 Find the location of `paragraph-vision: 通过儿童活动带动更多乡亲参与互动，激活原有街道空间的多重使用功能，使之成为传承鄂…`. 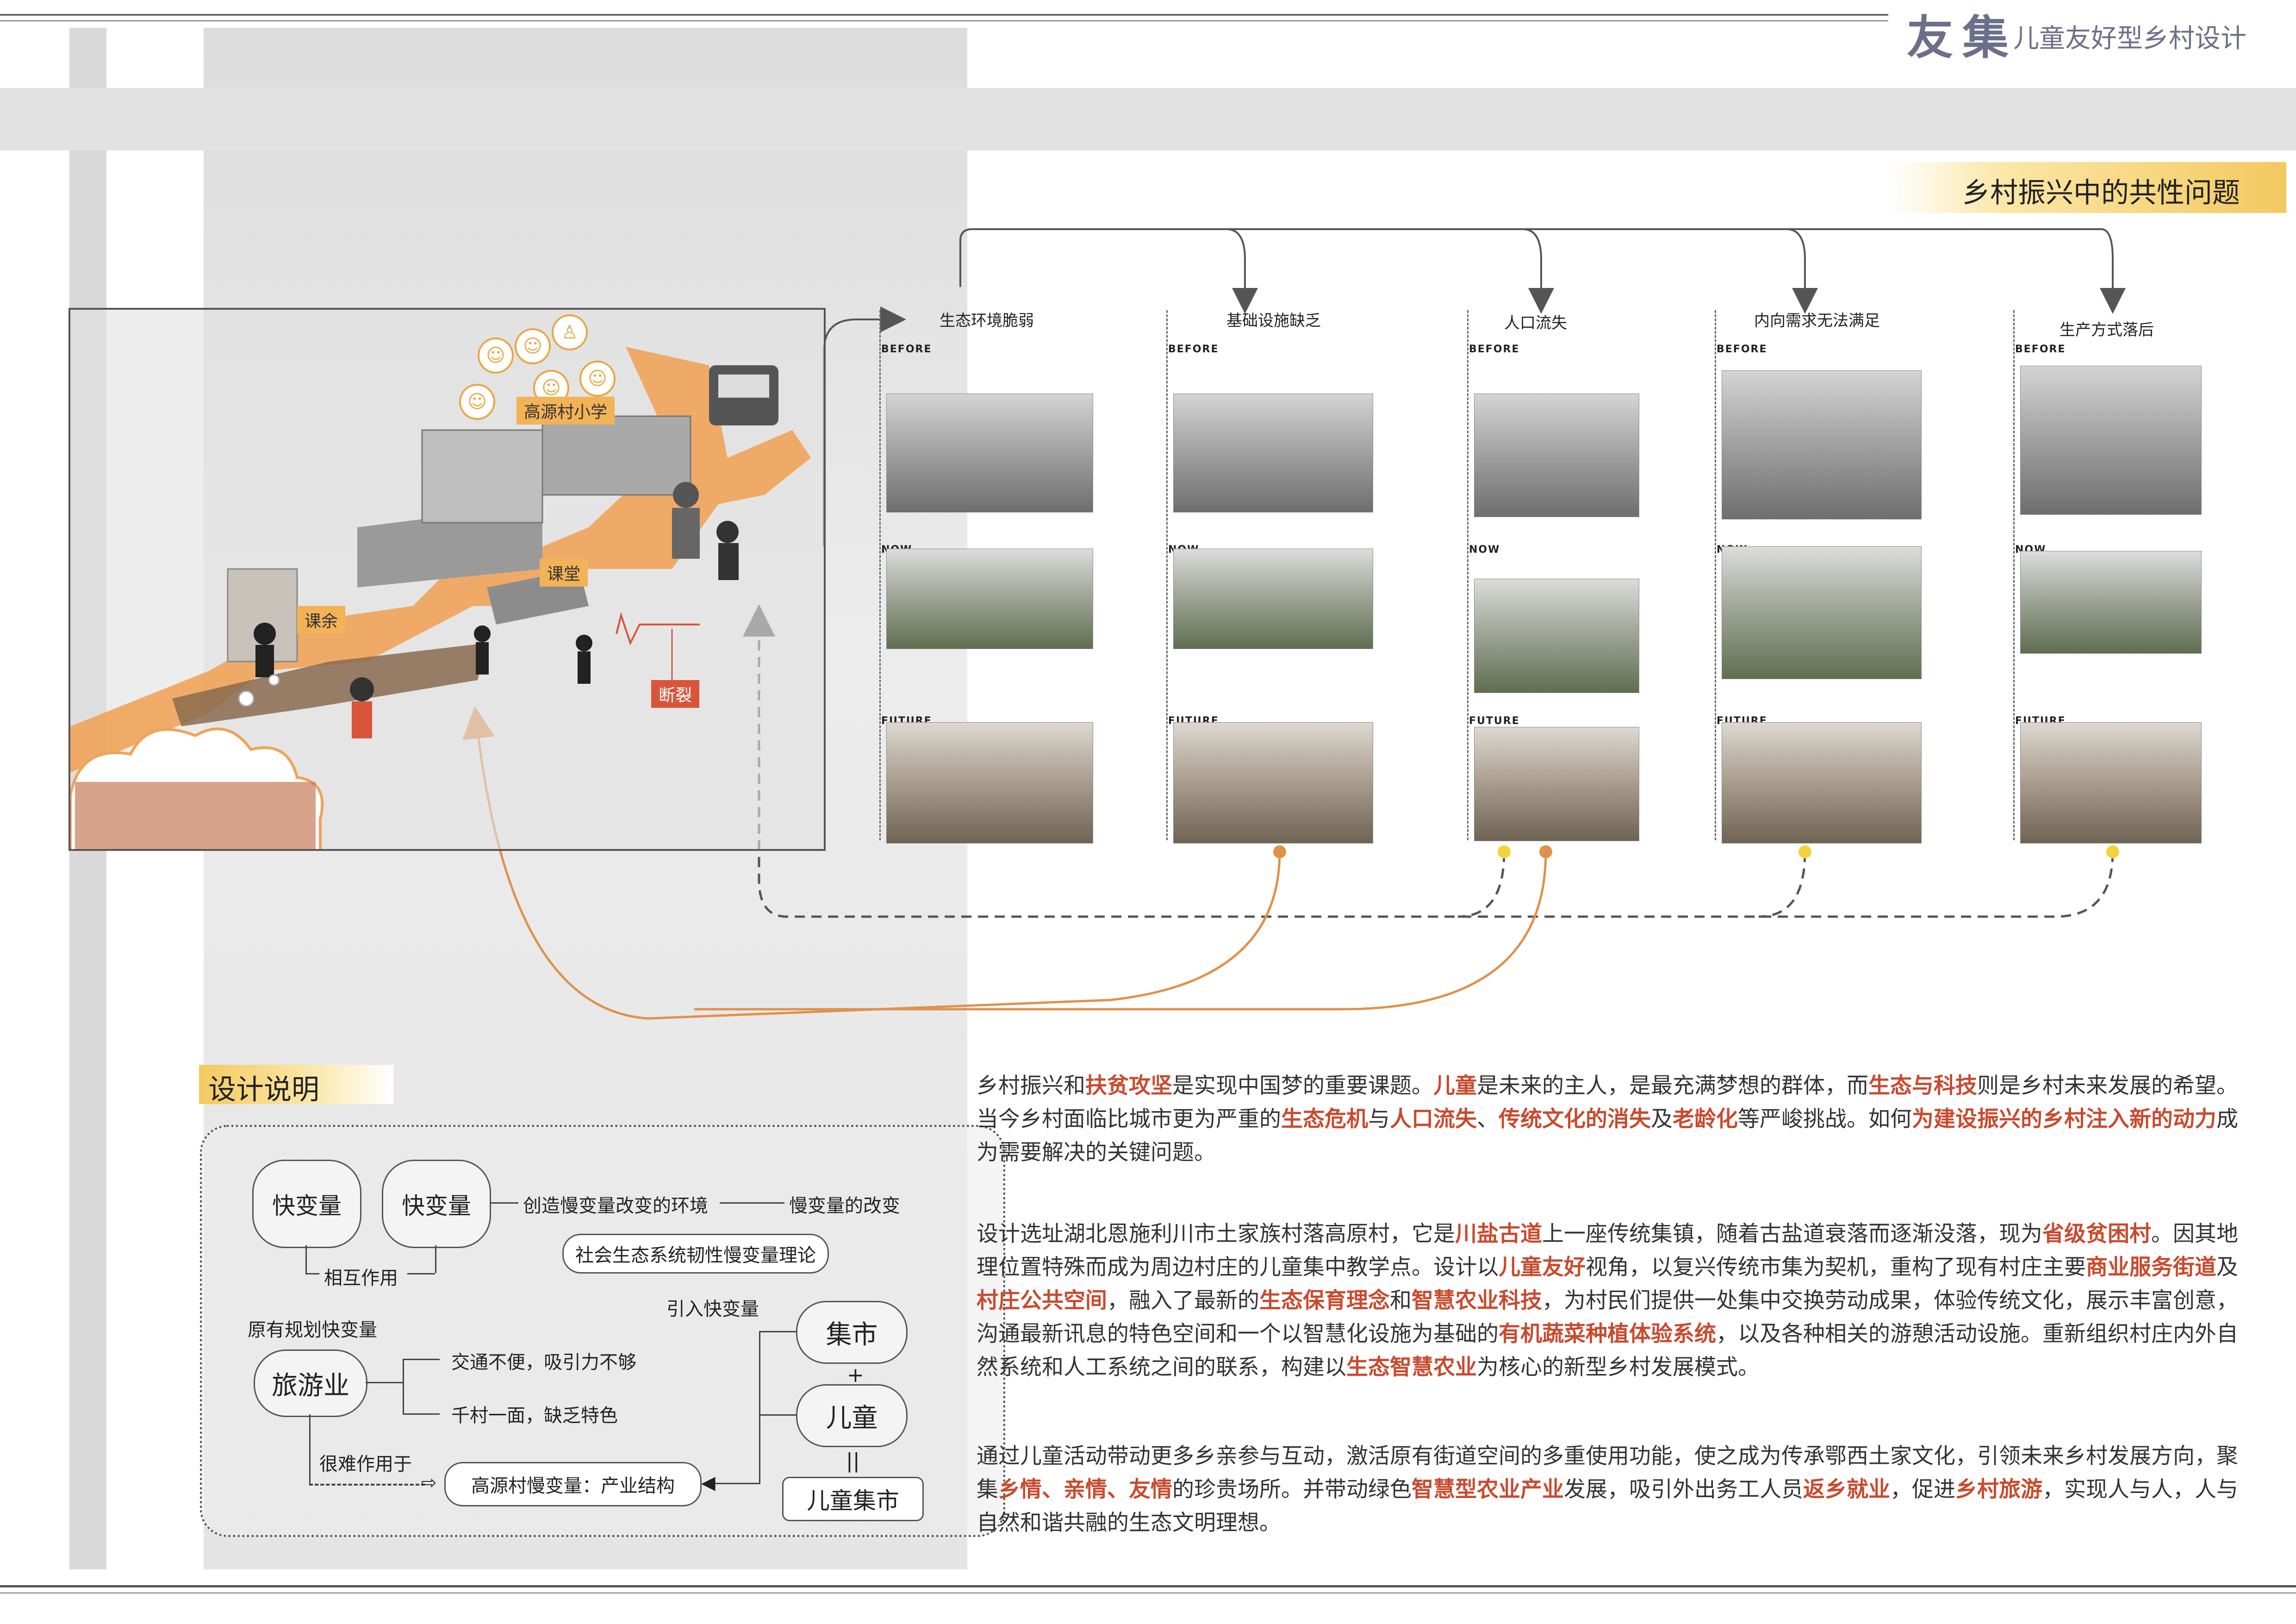

paragraph-vision: 通过儿童活动带动更多乡亲参与互动，激活原有街道空间的多重使用功能，使之成为传承鄂… is located at coordinates (1615, 1490).